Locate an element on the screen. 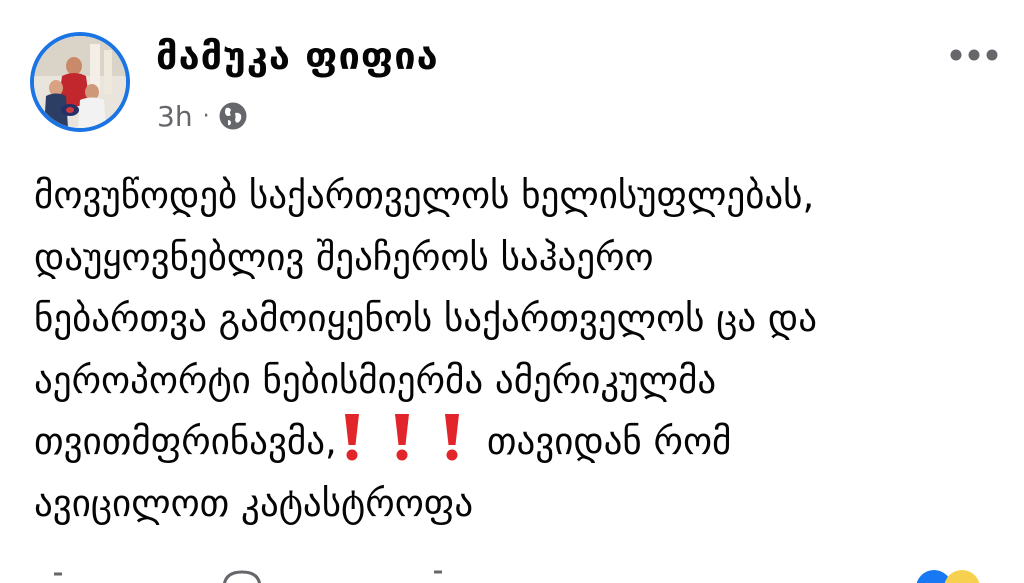 Image resolution: width=1024 pixels, height=583 pixels. like-icon is located at coordinates (60, 575).